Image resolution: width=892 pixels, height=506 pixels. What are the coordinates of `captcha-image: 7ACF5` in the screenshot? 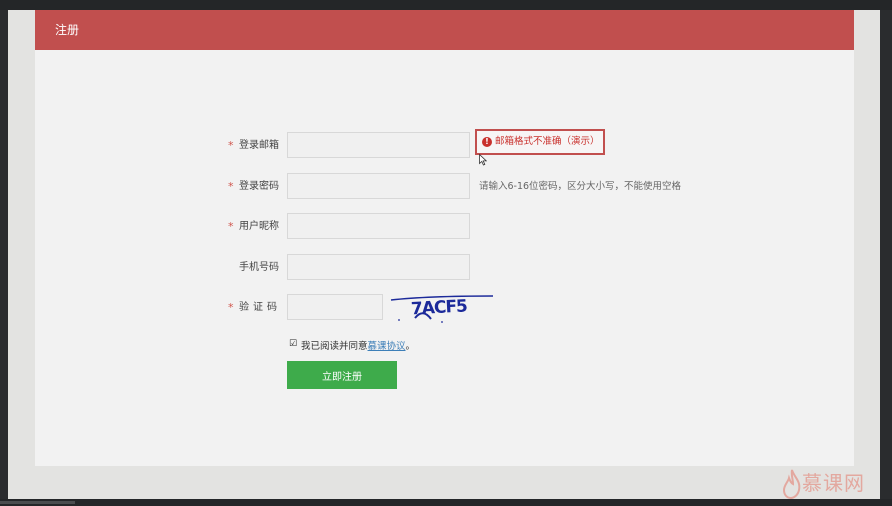 It's located at (442, 306).